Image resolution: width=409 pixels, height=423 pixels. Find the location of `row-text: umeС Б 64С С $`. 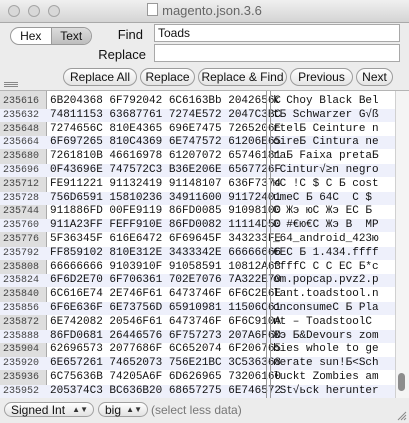

row-text: umeС Б 64С С $ is located at coordinates (322, 198).